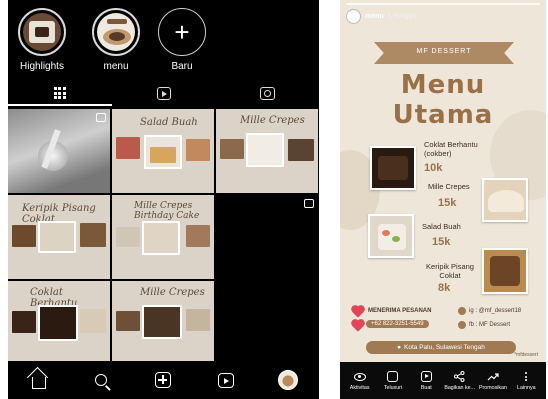 The height and width of the screenshot is (399, 548). What do you see at coordinates (526, 355) in the screenshot?
I see `credit-text: *mfdessert` at bounding box center [526, 355].